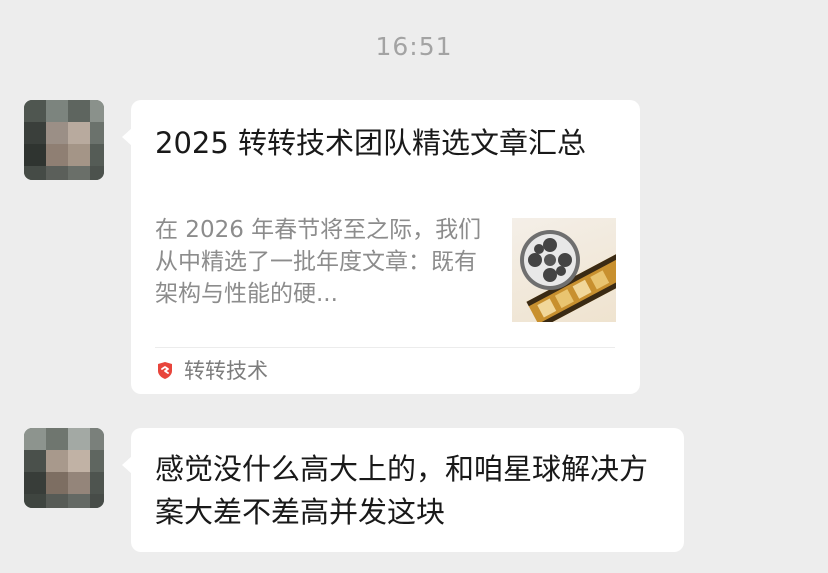 This screenshot has width=828, height=573. Describe the element at coordinates (414, 46) in the screenshot. I see `message-timestamp: 16:51` at that location.